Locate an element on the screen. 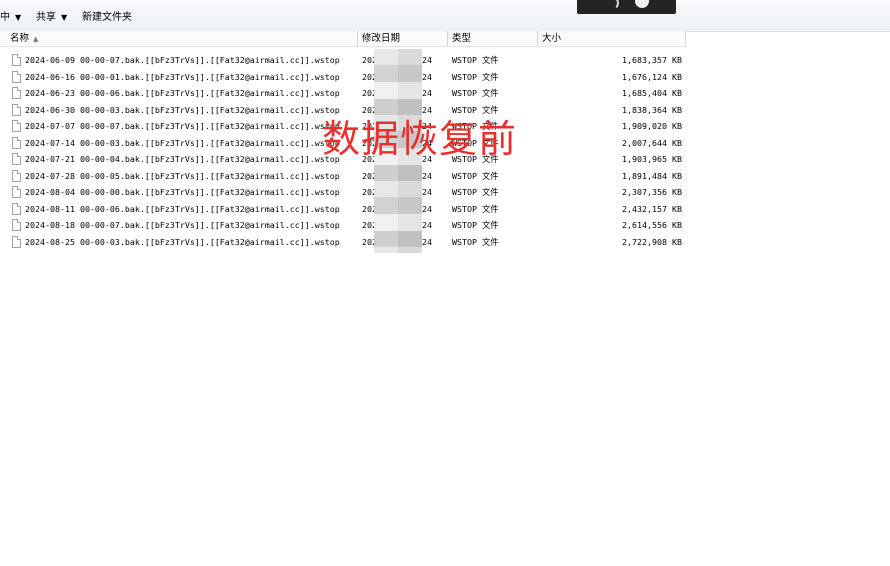 The image size is (890, 566). toolbar-item-include: 中 ▼ is located at coordinates (10, 18).